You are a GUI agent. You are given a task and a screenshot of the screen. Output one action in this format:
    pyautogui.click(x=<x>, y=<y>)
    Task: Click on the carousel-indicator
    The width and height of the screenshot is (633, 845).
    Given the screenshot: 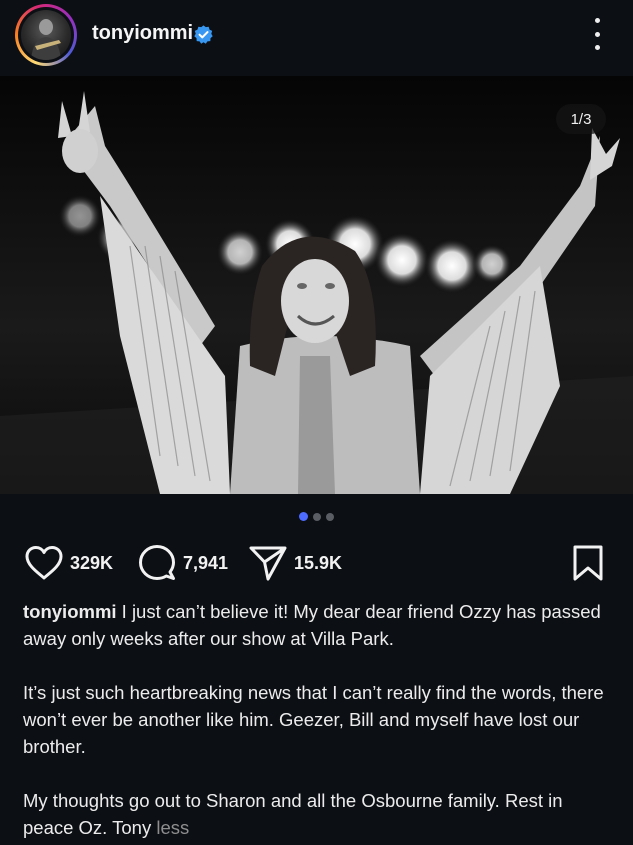 What is the action you would take?
    pyautogui.click(x=316, y=516)
    